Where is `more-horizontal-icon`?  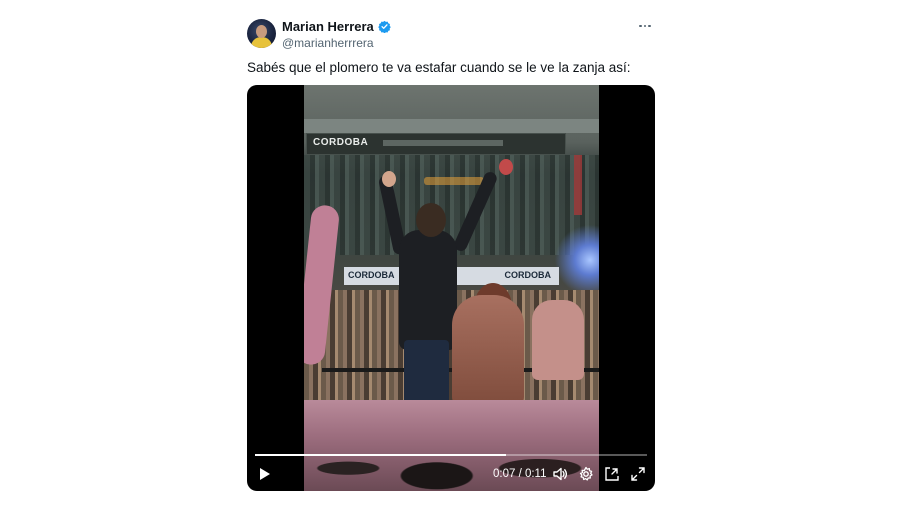
more-horizontal-icon is located at coordinates (645, 26).